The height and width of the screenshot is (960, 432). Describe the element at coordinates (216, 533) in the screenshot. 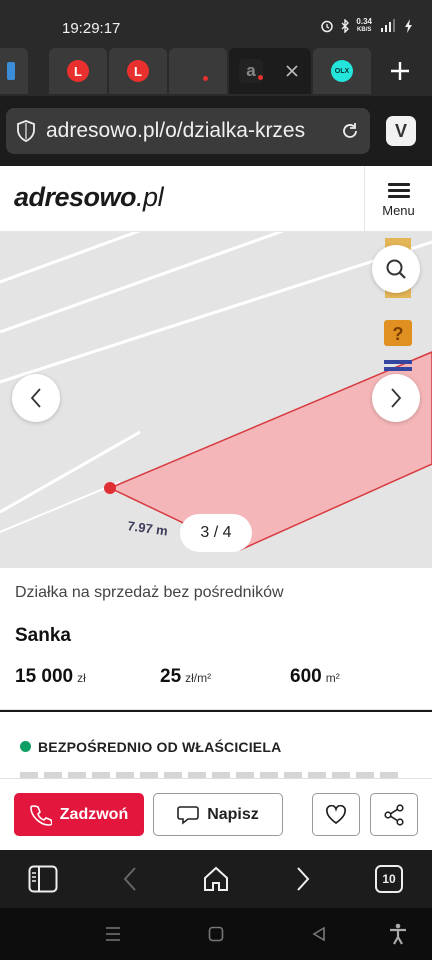

I see `gallery-counter: 3 / 4` at that location.